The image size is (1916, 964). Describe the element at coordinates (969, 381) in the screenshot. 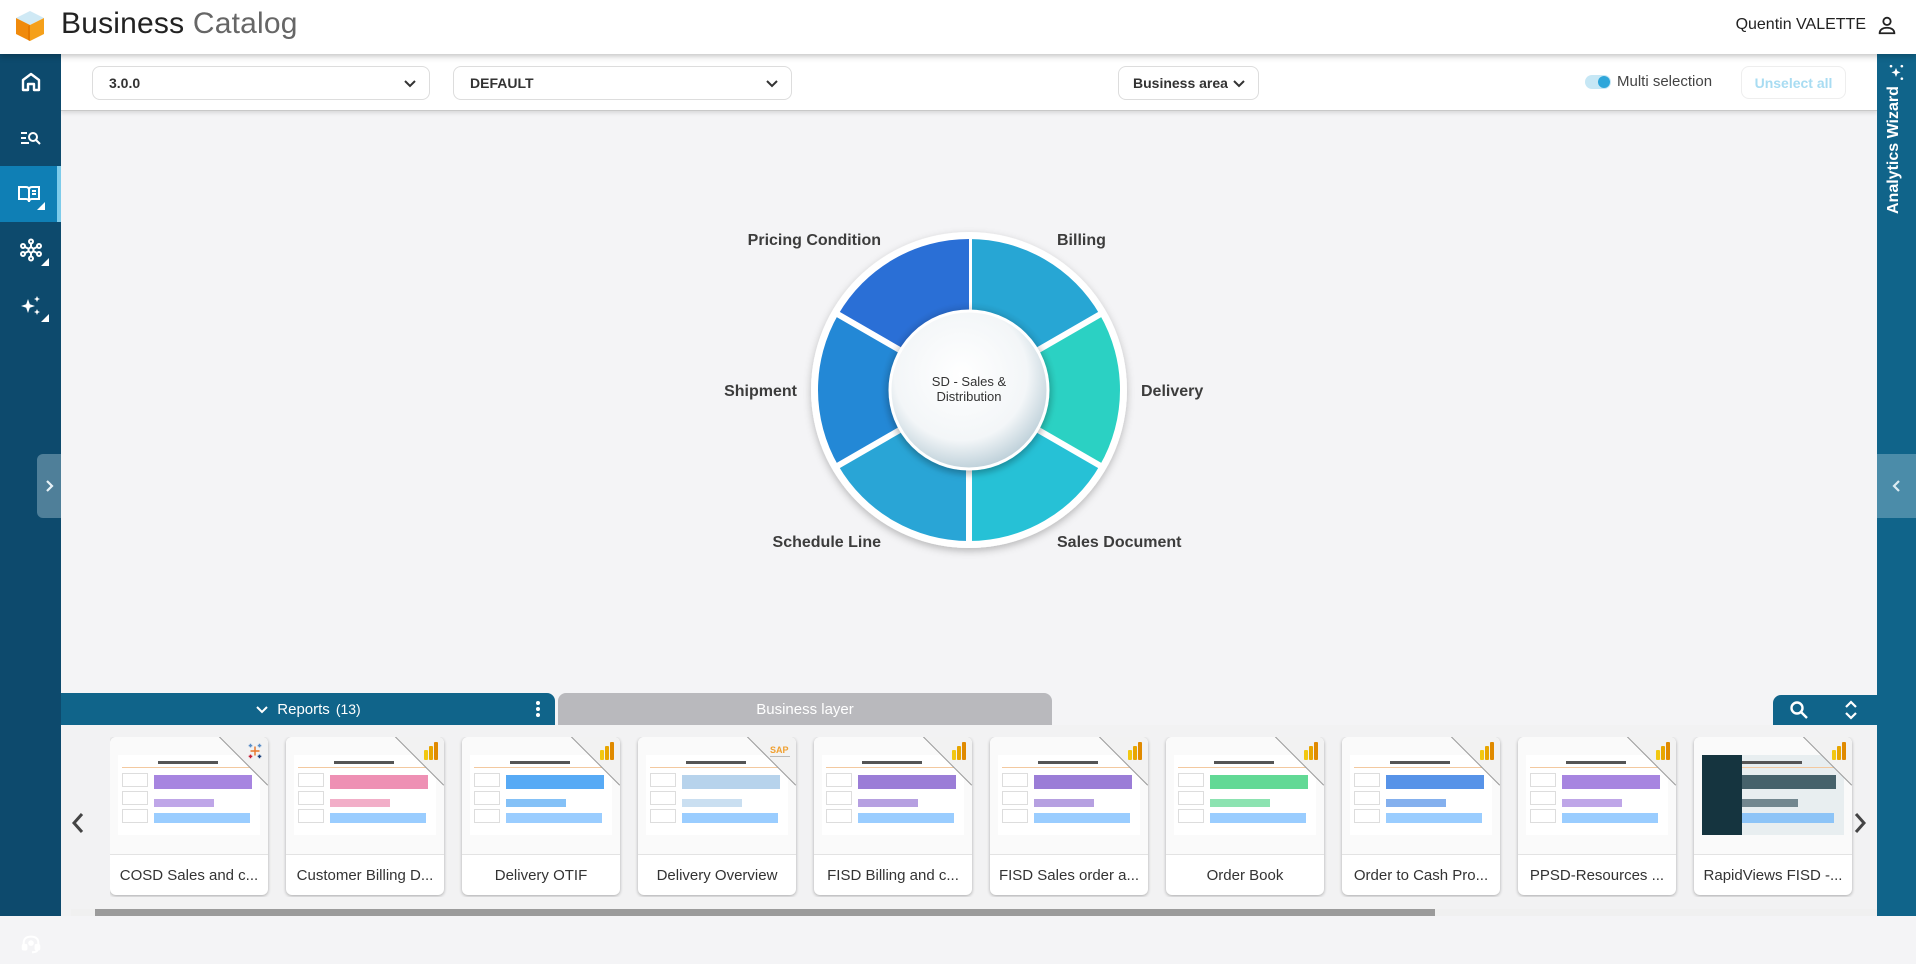

I see `wheel-center-label-line1: SD - Sales &` at that location.